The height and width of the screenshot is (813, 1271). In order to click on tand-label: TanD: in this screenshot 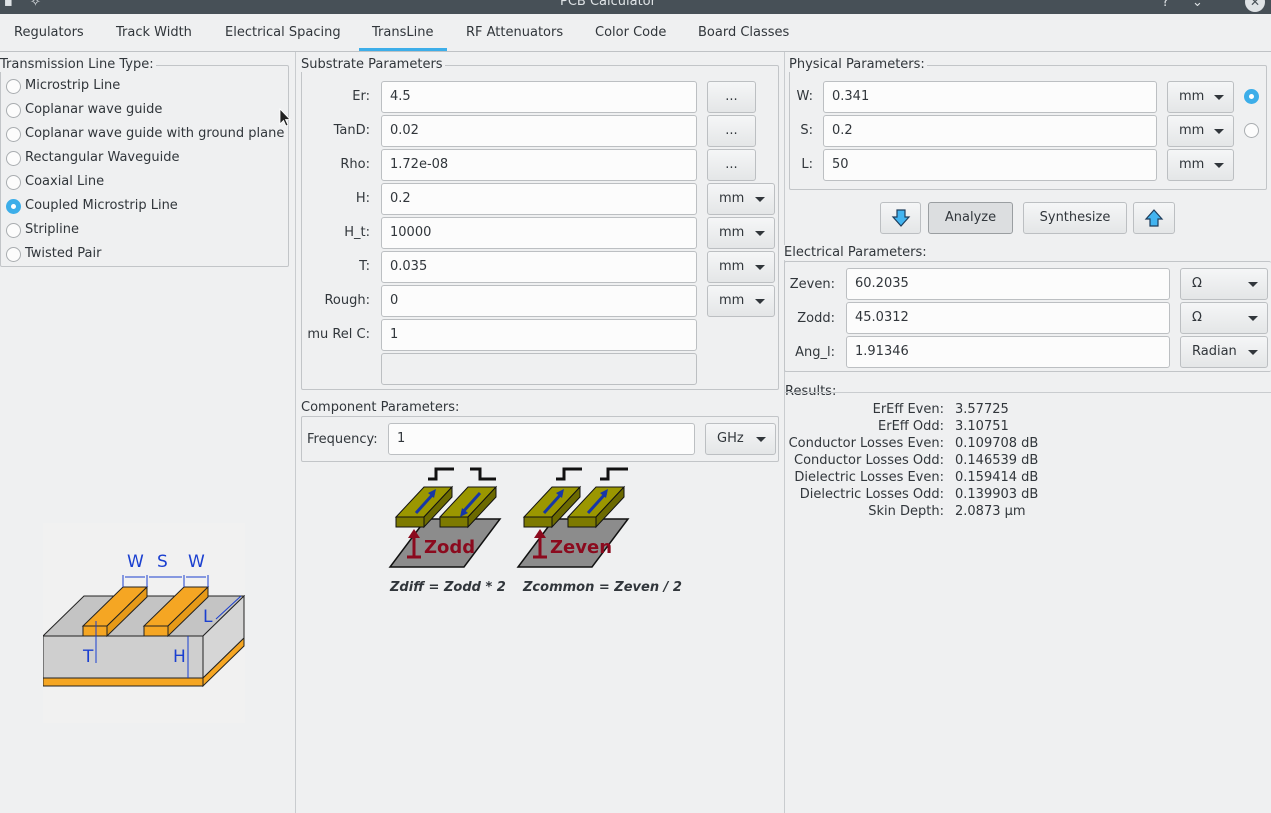, I will do `click(351, 130)`.